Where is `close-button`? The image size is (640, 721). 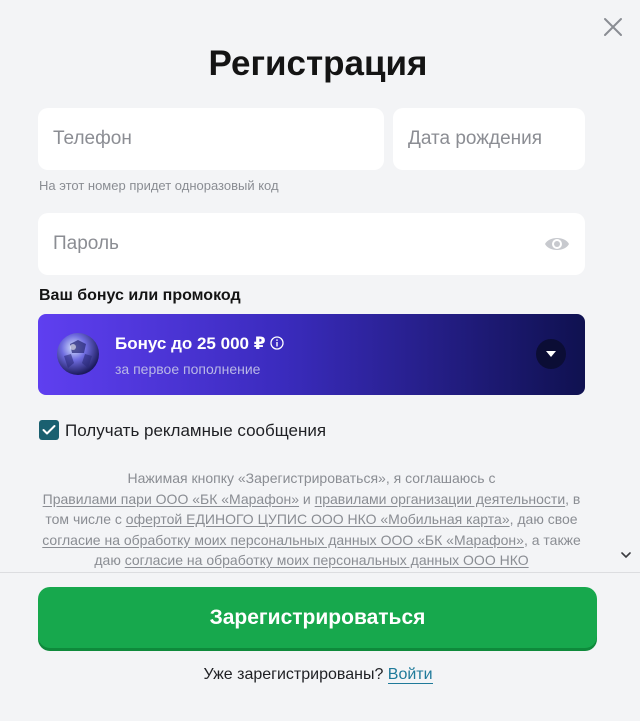
close-button is located at coordinates (613, 27).